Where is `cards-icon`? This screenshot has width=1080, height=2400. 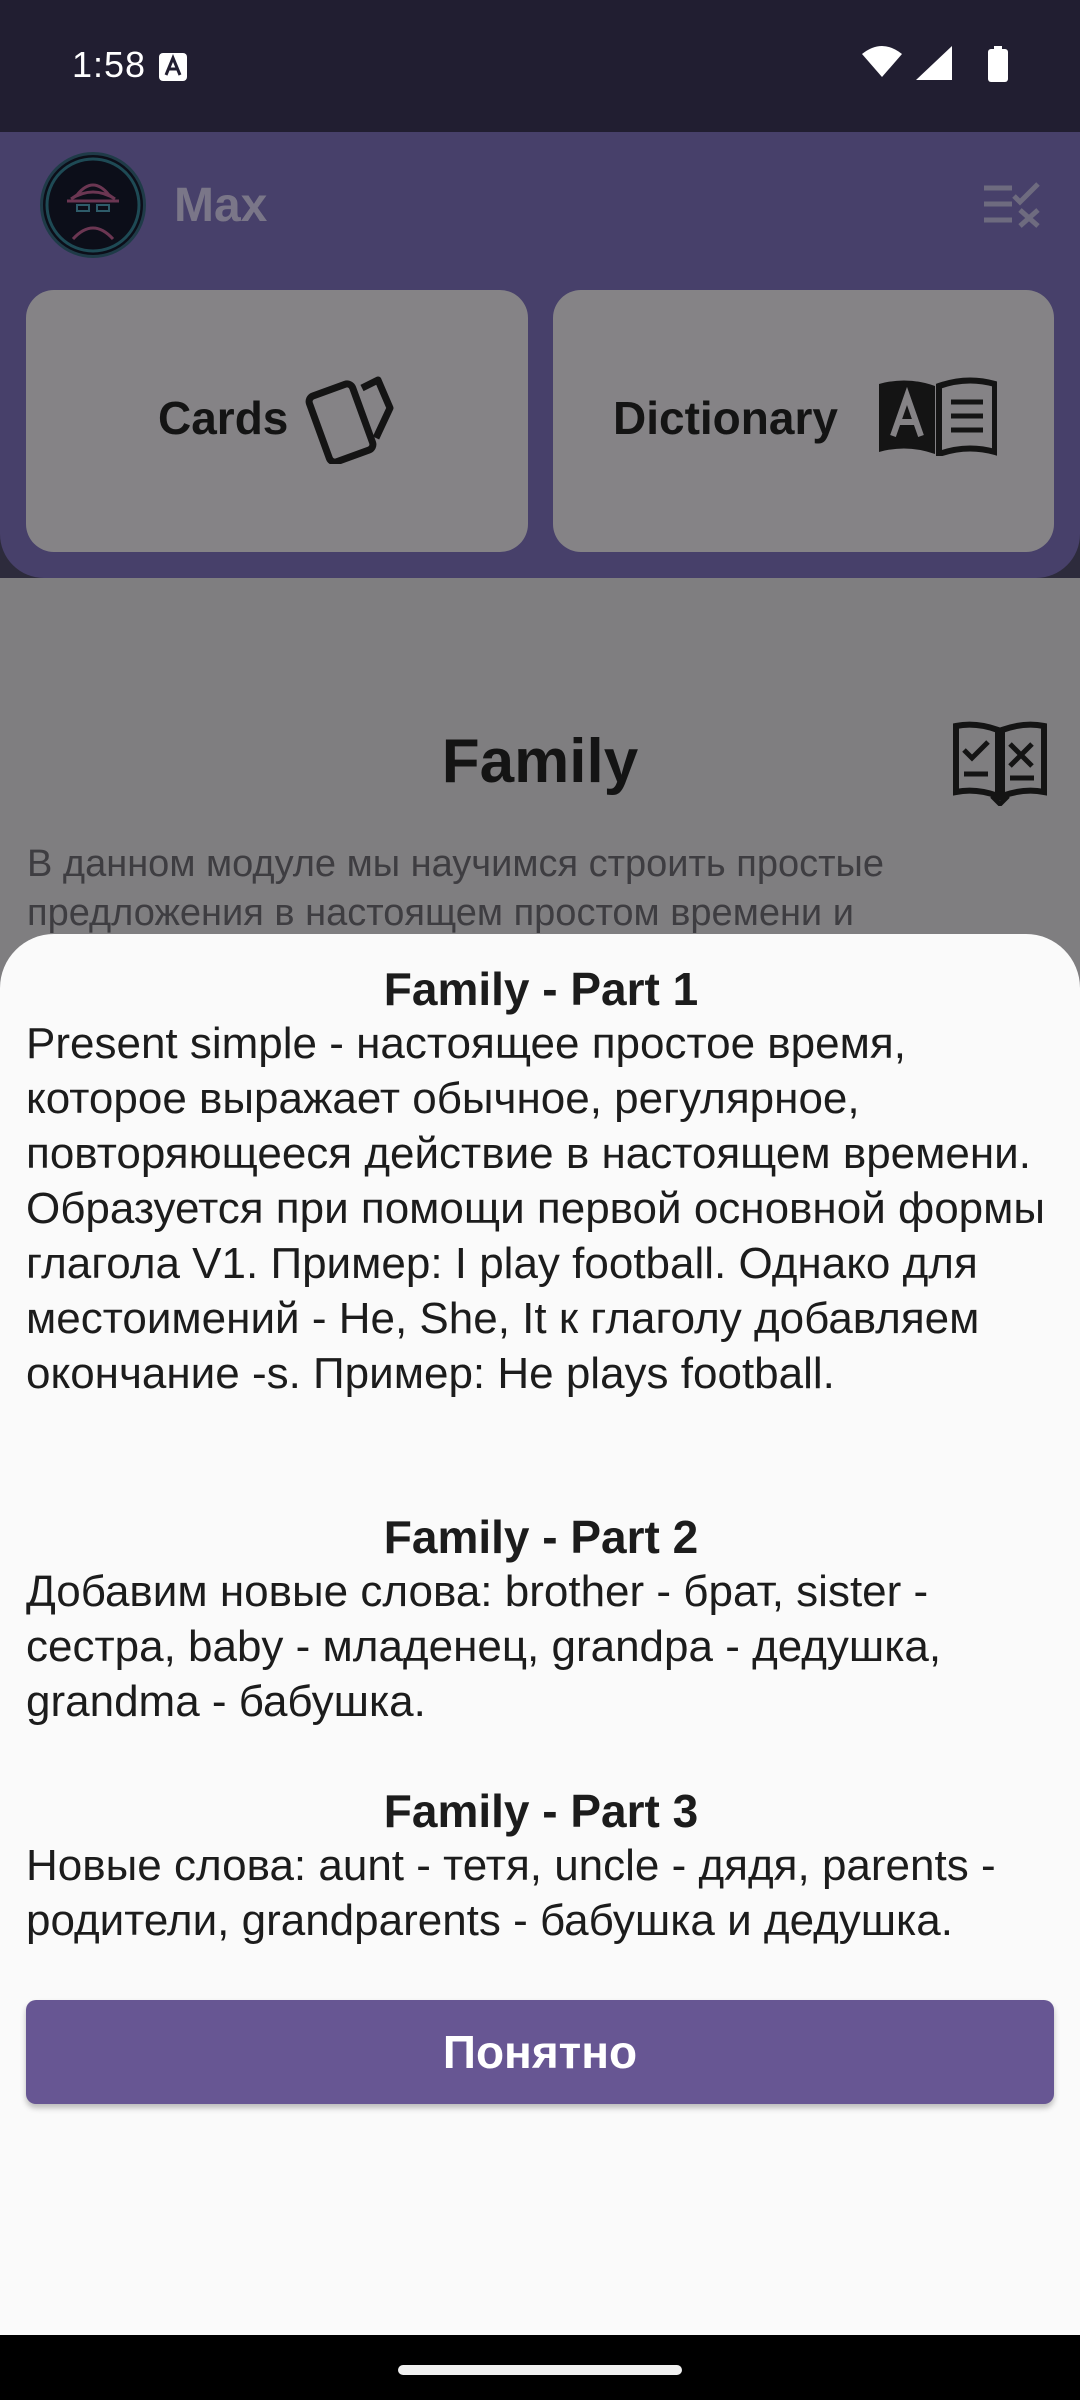 cards-icon is located at coordinates (349, 420).